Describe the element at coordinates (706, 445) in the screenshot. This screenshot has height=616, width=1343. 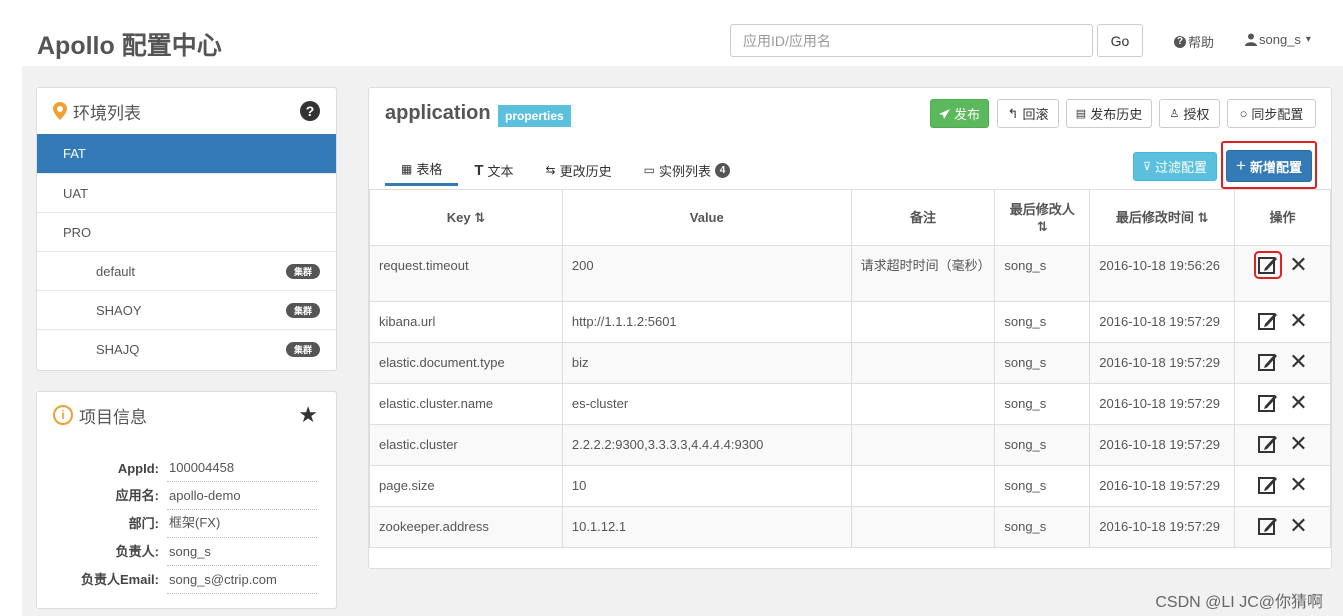
I see `cell-value: 2.2.2.2:9300,3.3.3.3,4.4.4.4:9300` at that location.